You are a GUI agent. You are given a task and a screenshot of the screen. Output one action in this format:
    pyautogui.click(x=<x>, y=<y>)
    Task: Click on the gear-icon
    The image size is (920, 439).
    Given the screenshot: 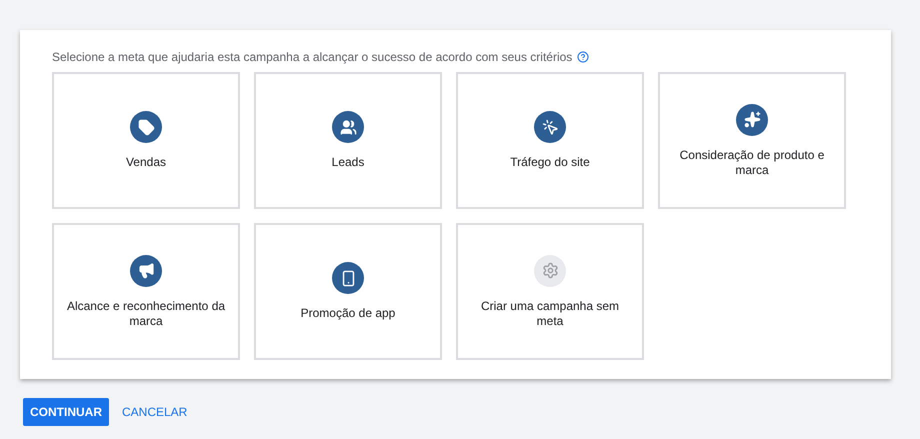 What is the action you would take?
    pyautogui.click(x=550, y=270)
    